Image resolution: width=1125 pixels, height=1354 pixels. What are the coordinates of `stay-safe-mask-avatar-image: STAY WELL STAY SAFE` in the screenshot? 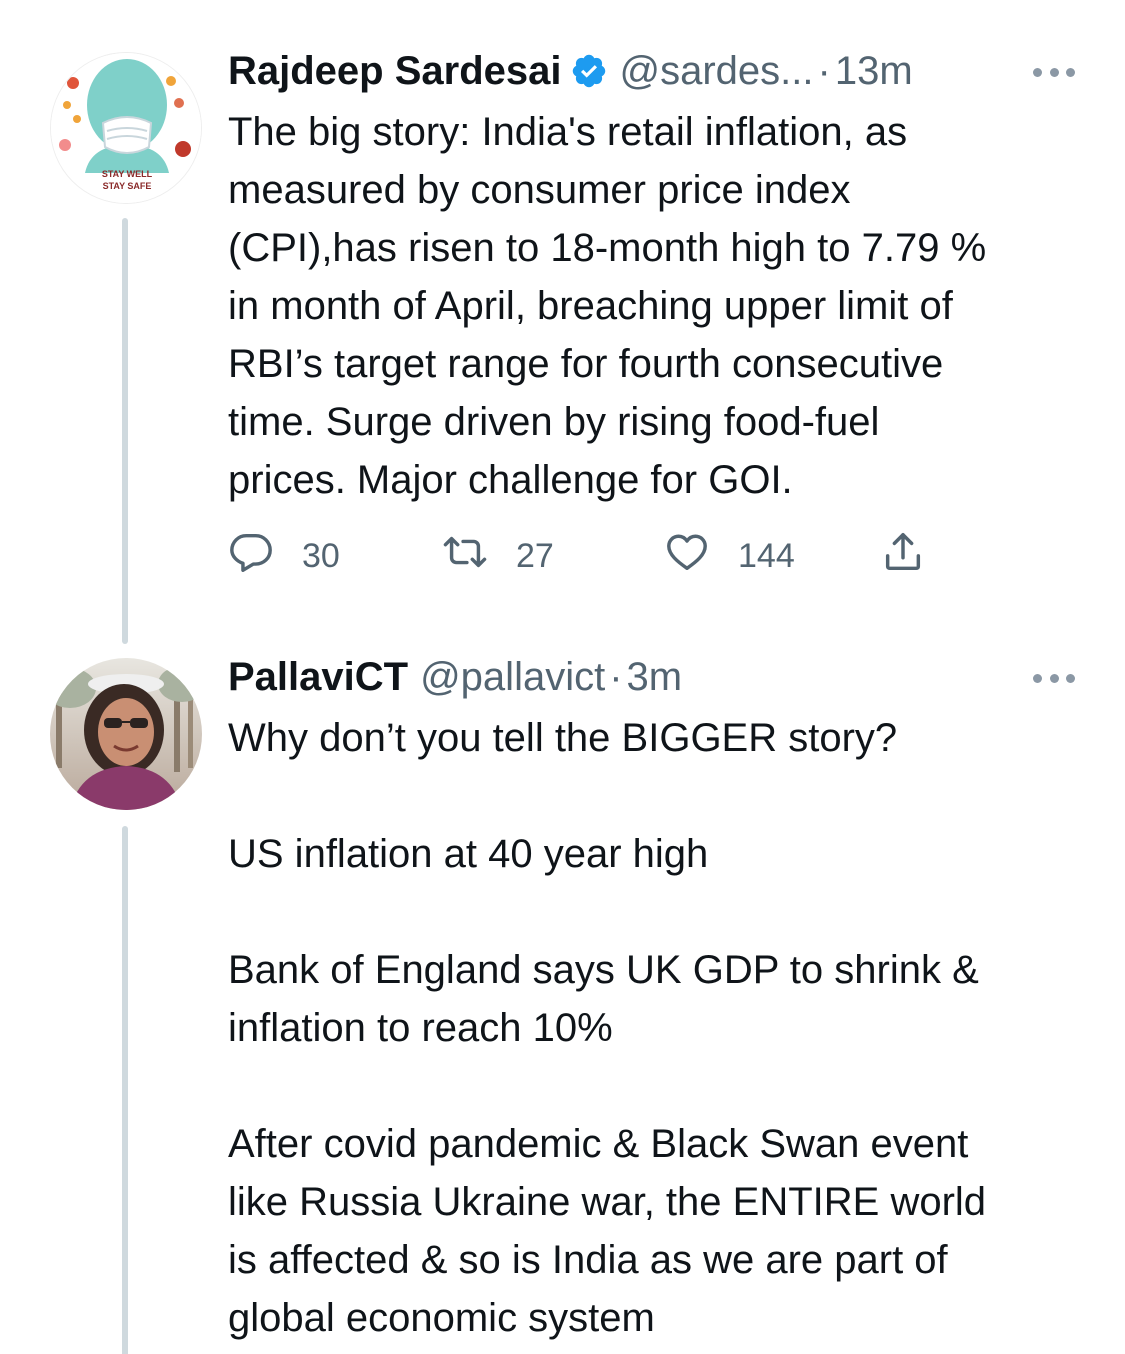 It's located at (126, 128).